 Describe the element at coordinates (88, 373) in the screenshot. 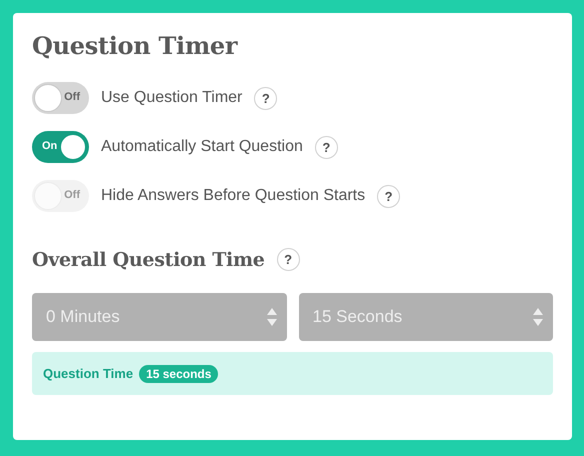

I see `summary-label: Question Time` at that location.